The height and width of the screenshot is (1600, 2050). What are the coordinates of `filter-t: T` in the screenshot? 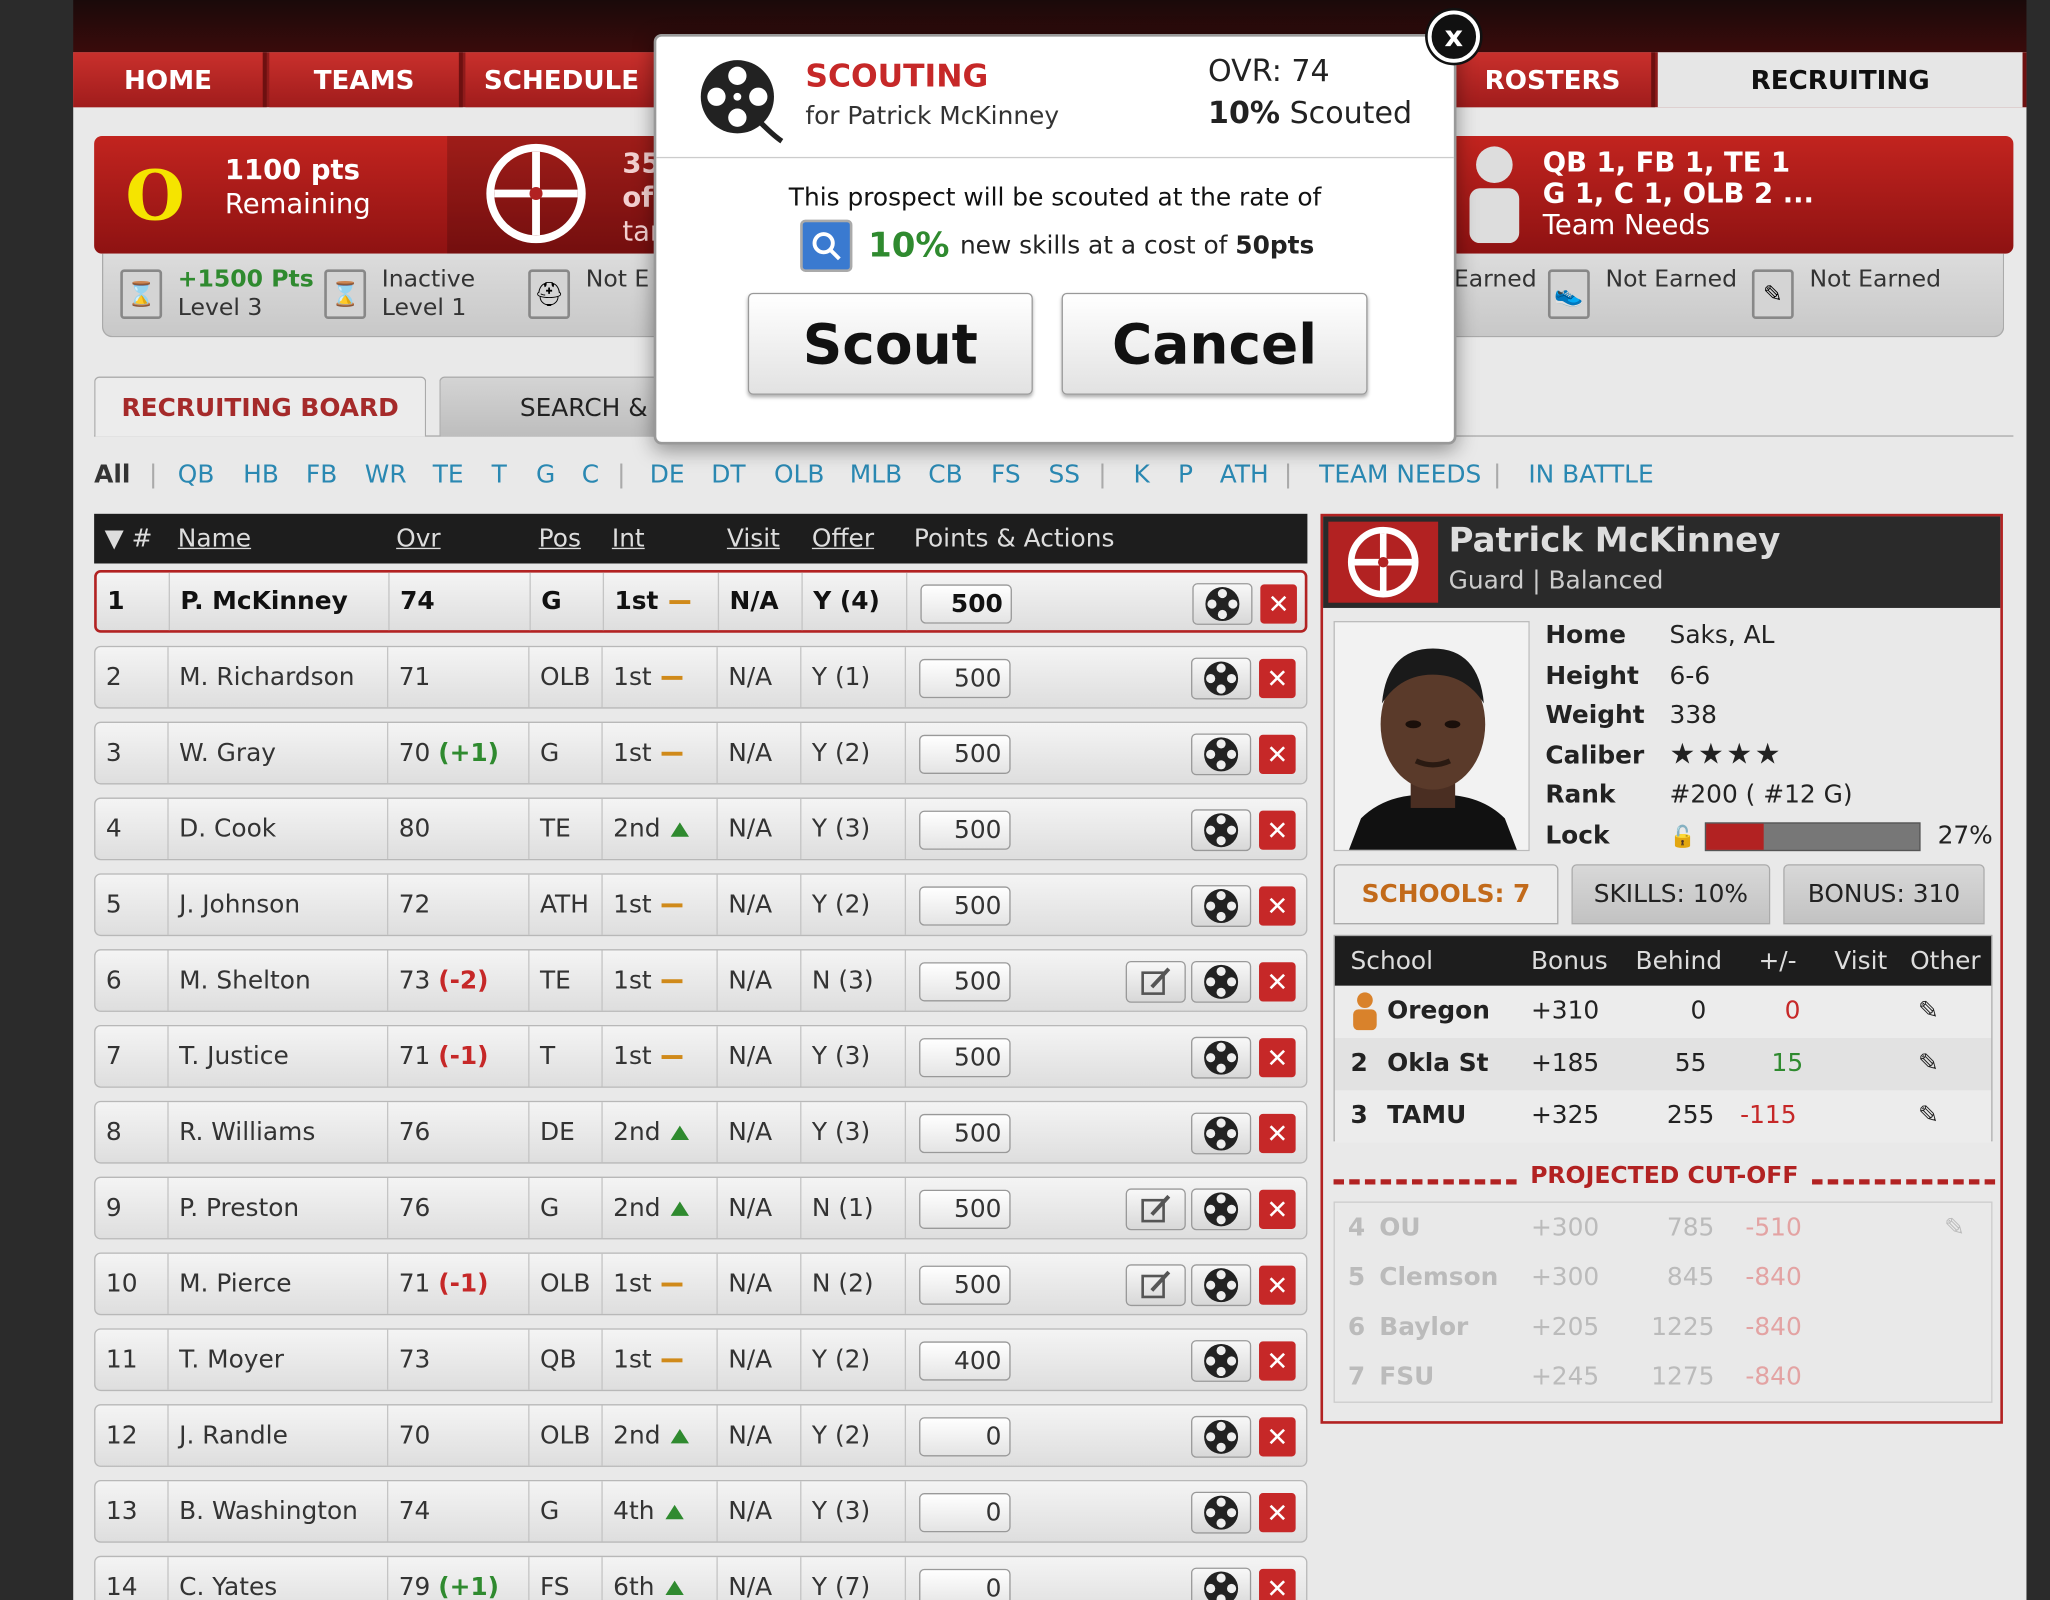 It's located at (499, 474).